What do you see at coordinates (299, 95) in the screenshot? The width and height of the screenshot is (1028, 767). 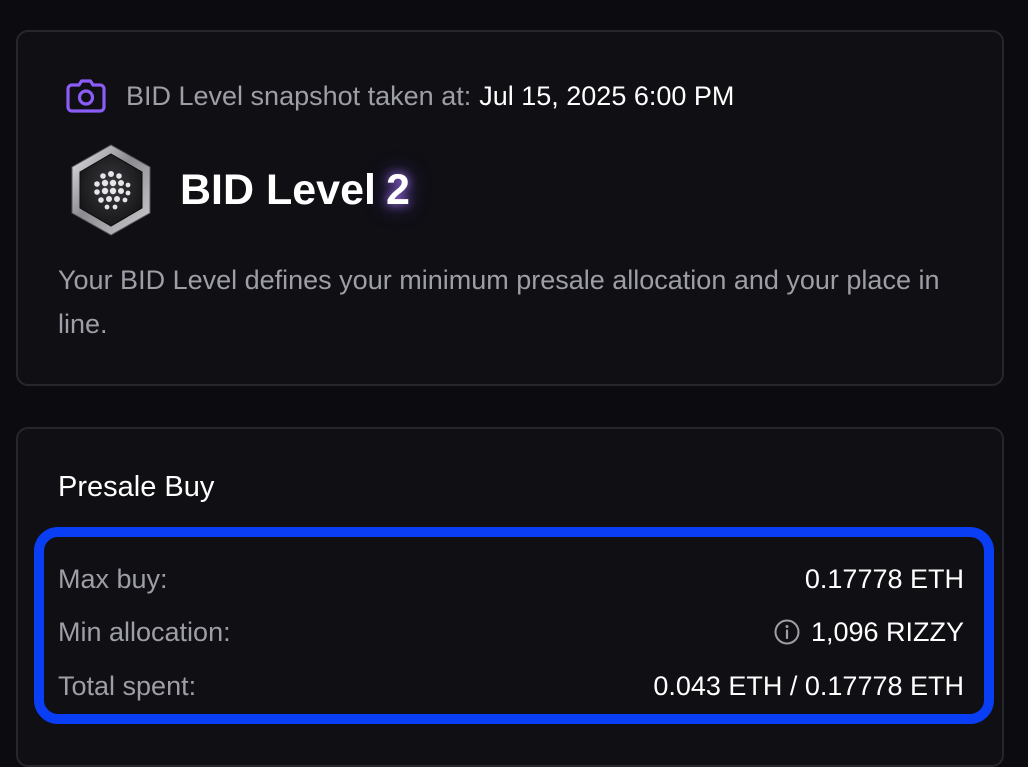 I see `snapshot-label: BID Level snapshot taken at:` at bounding box center [299, 95].